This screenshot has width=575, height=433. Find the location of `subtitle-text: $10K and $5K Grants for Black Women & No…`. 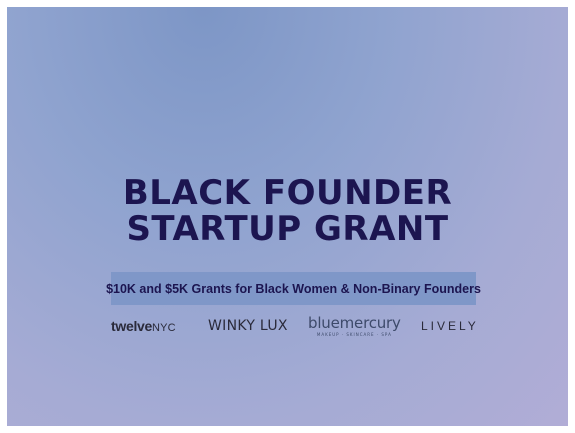

subtitle-text: $10K and $5K Grants for Black Women & No… is located at coordinates (293, 288).